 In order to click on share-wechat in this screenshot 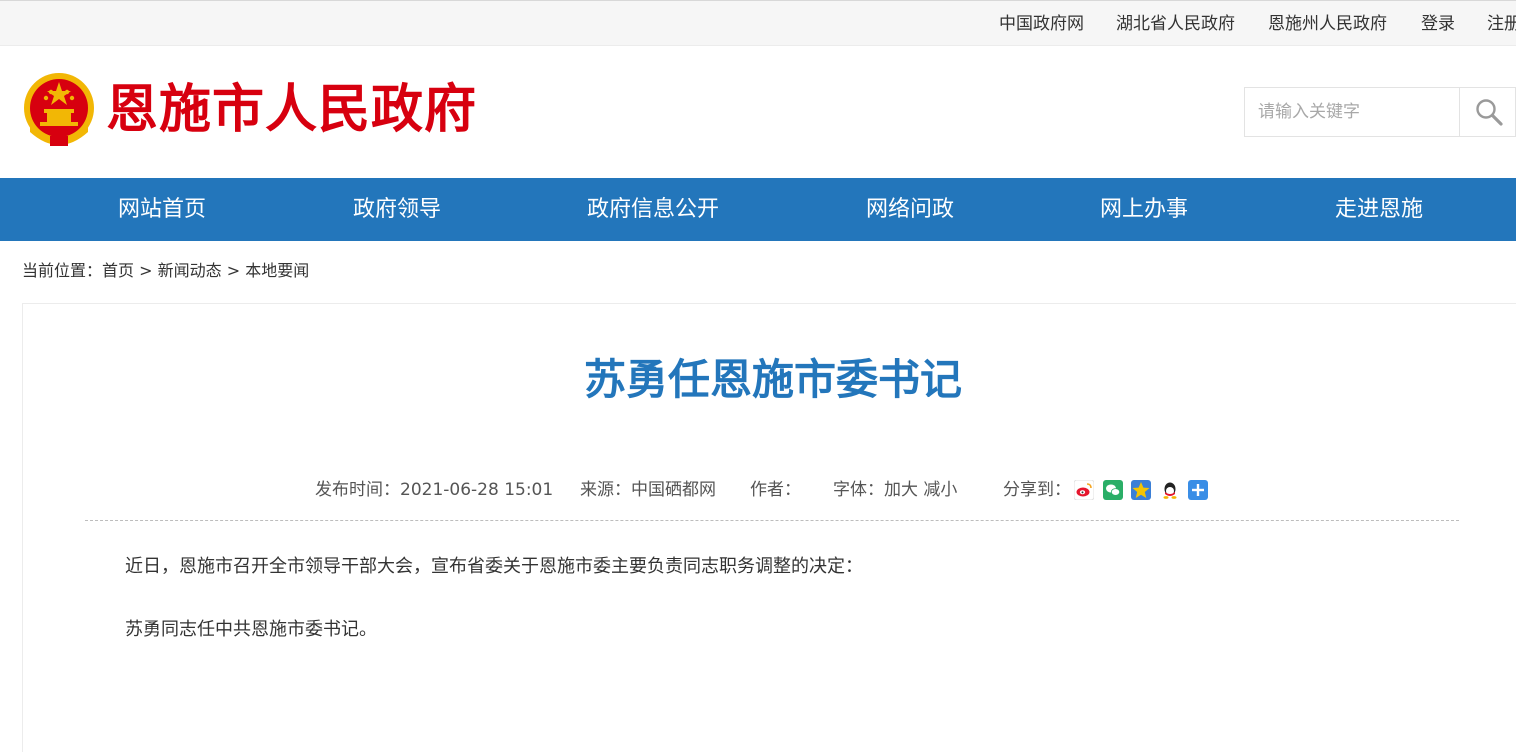, I will do `click(1113, 490)`.